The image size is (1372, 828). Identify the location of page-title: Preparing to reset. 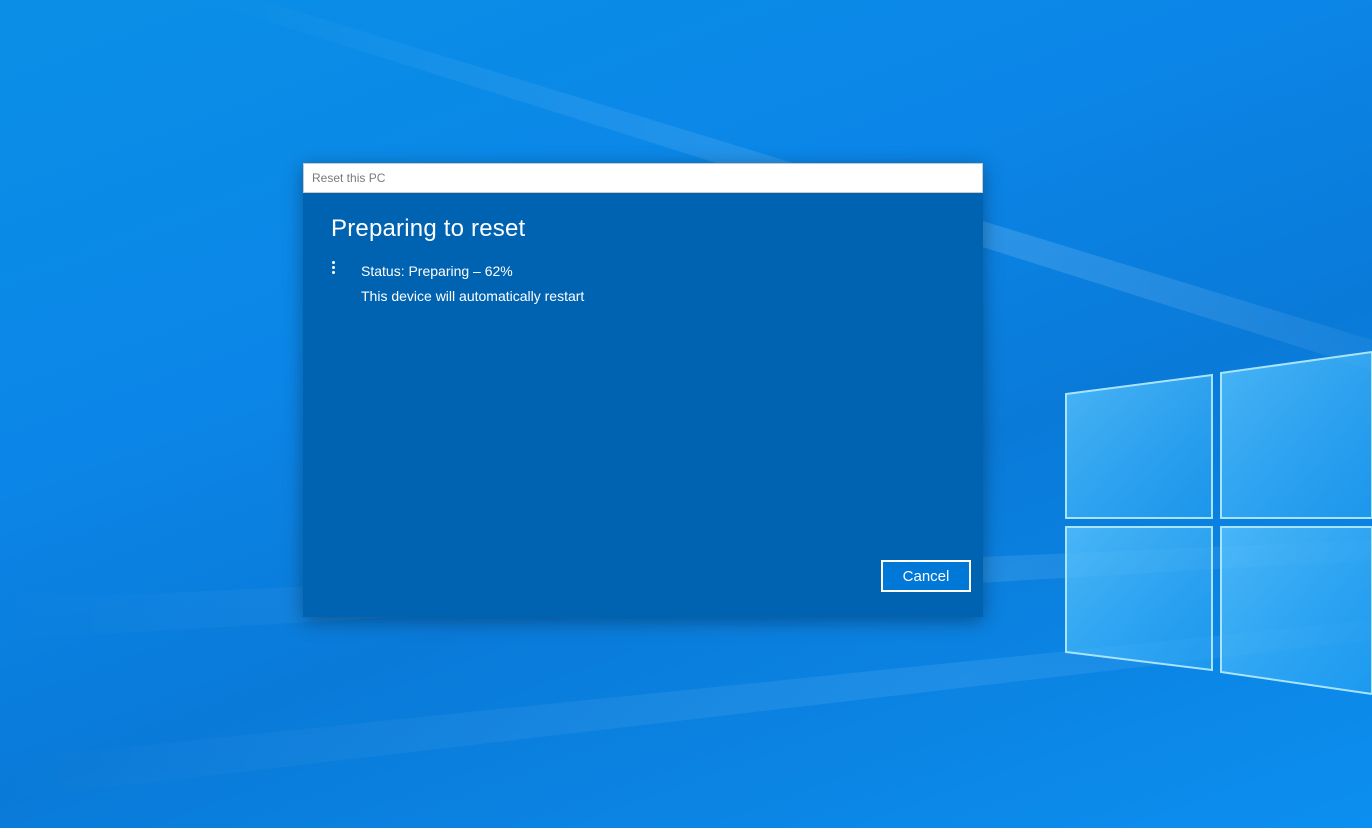
(428, 228).